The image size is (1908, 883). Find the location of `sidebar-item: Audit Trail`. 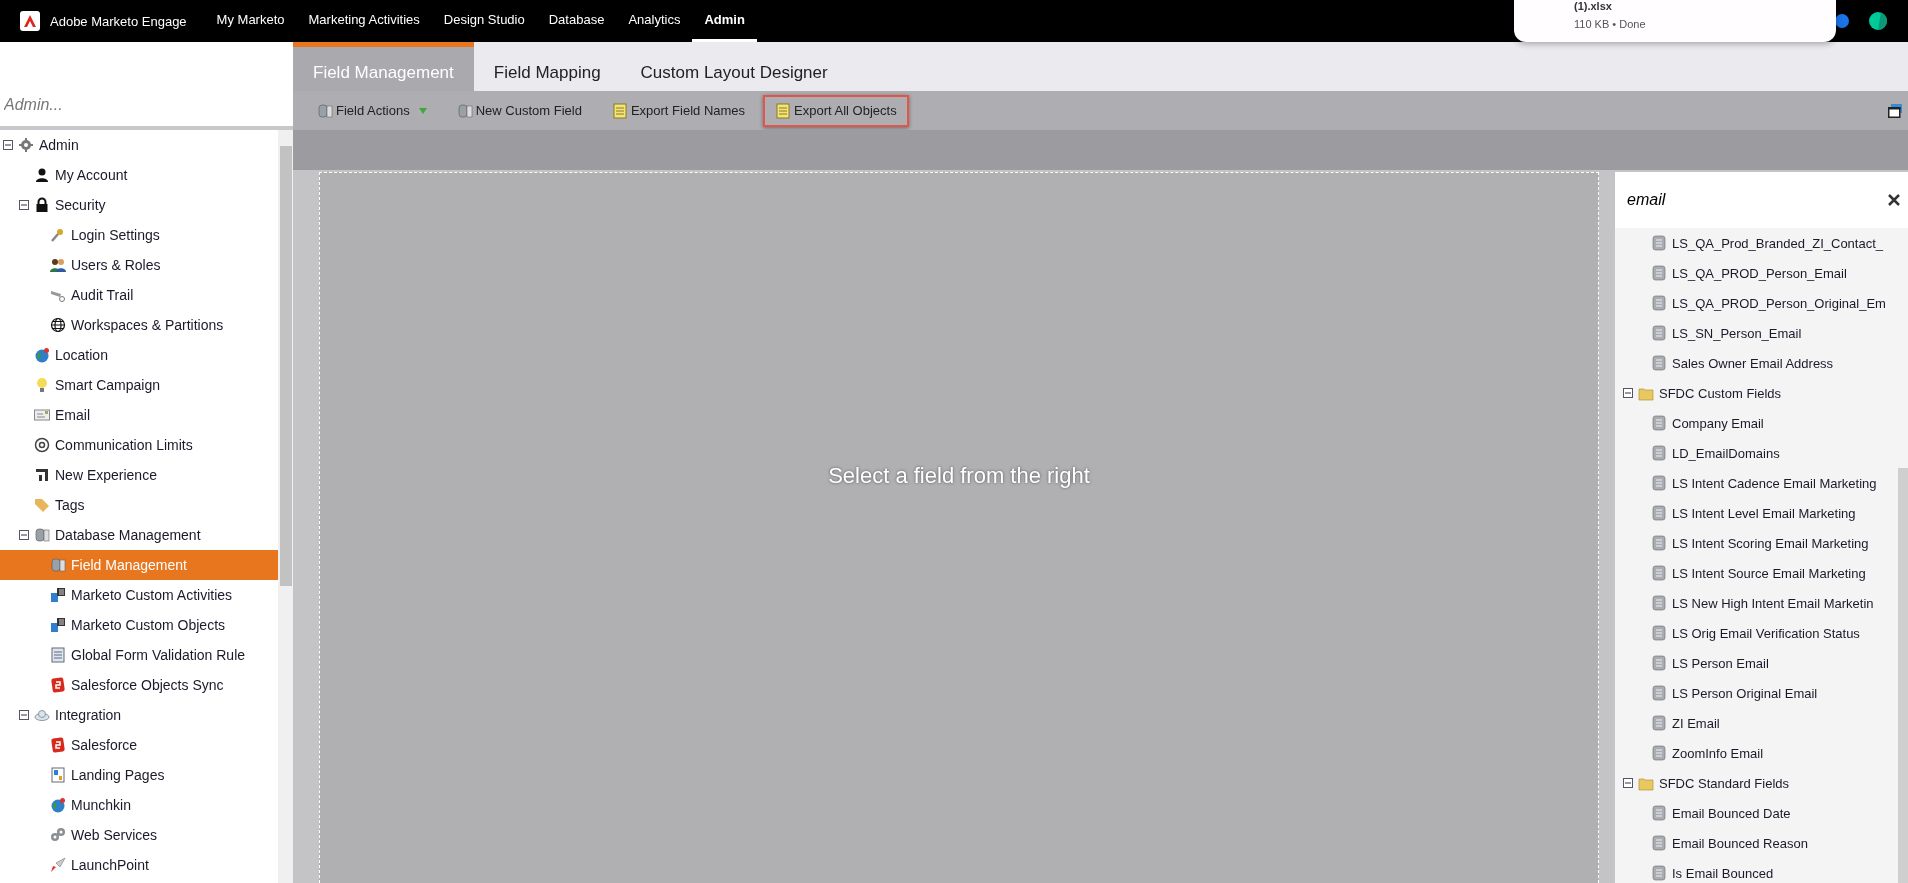

sidebar-item: Audit Trail is located at coordinates (139, 295).